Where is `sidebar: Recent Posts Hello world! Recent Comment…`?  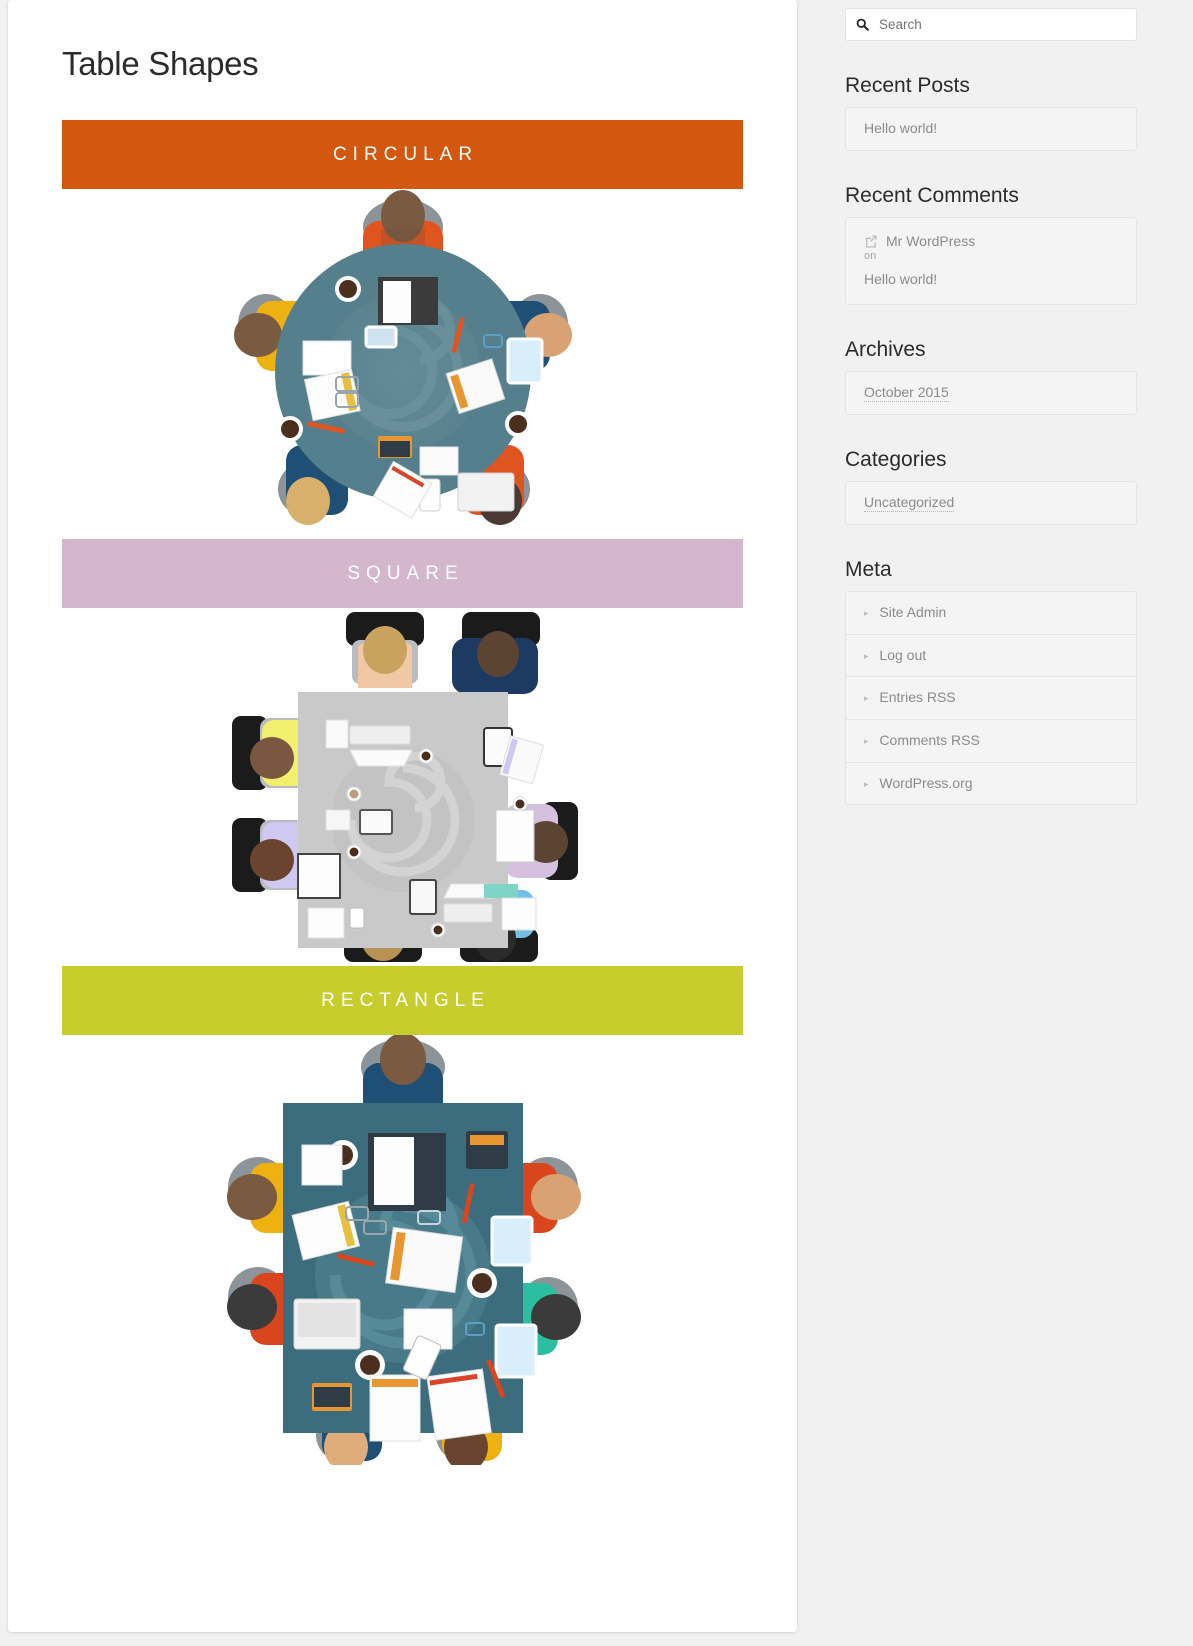
sidebar: Recent Posts Hello world! Recent Comment… is located at coordinates (991, 418).